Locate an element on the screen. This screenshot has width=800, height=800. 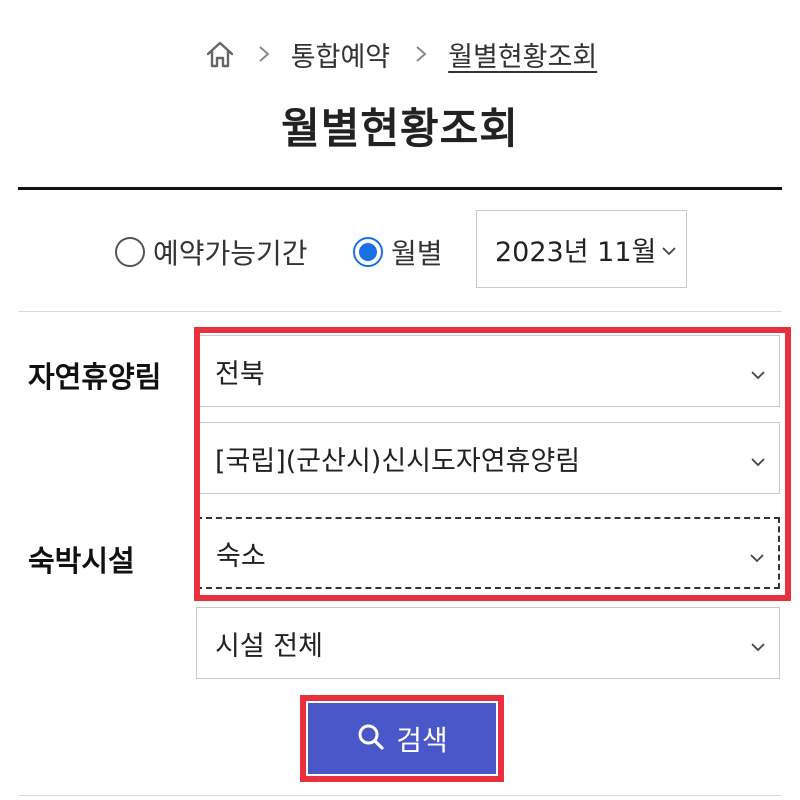
period-row: 예약가능기간 월별 2023년 11월 is located at coordinates (400, 250).